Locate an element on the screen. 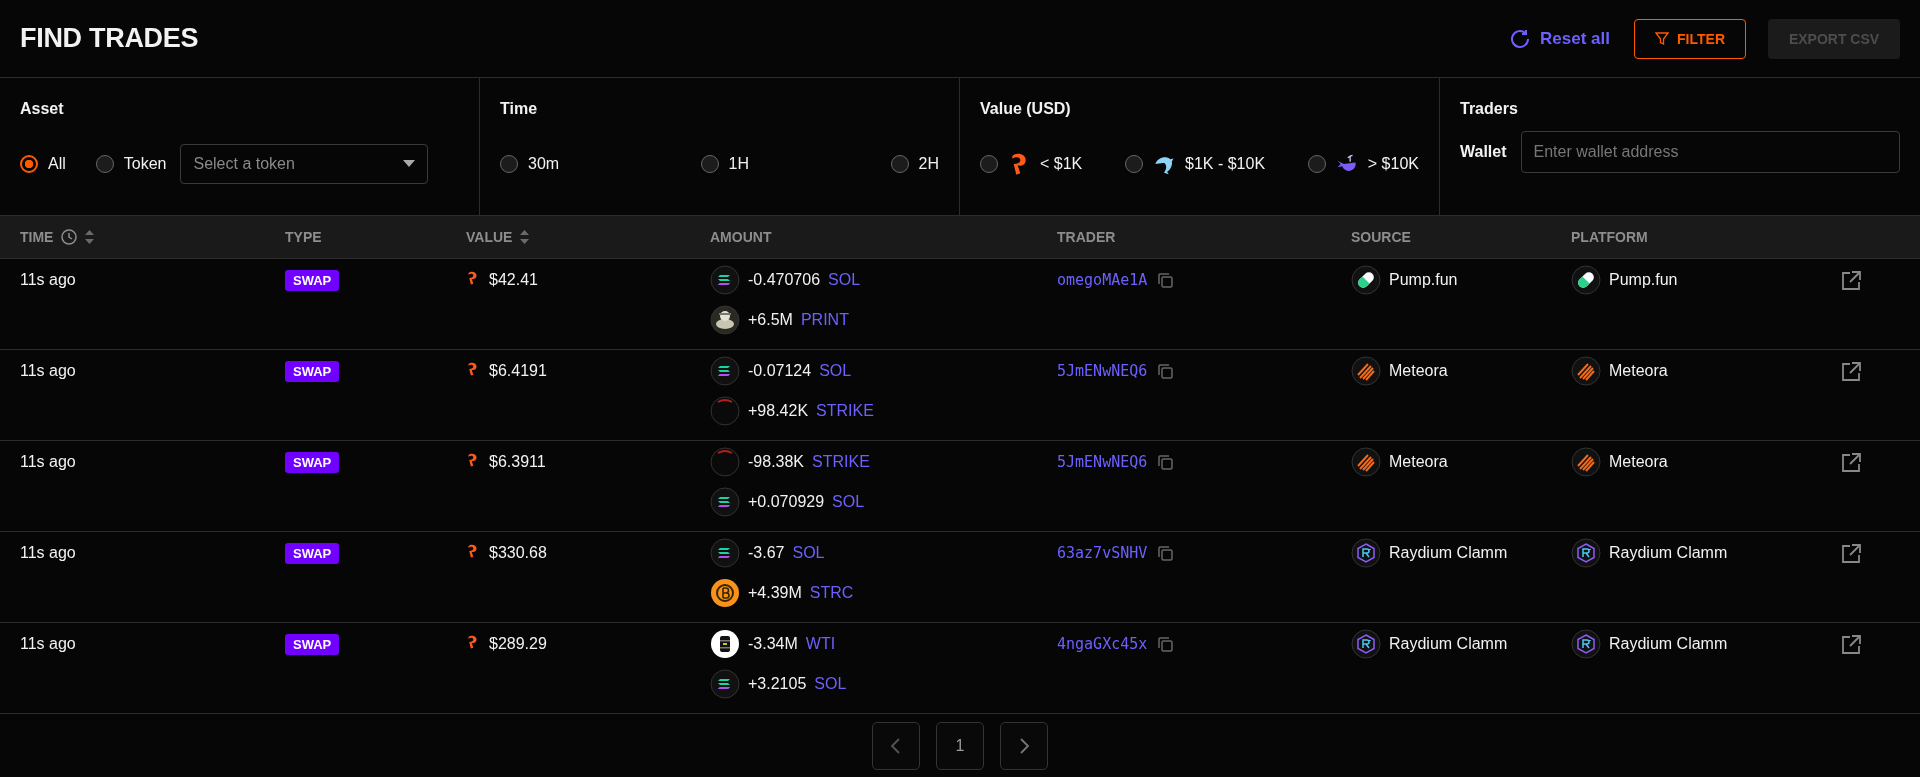 This screenshot has height=777, width=1920. source-name: Pump.fun is located at coordinates (1423, 280).